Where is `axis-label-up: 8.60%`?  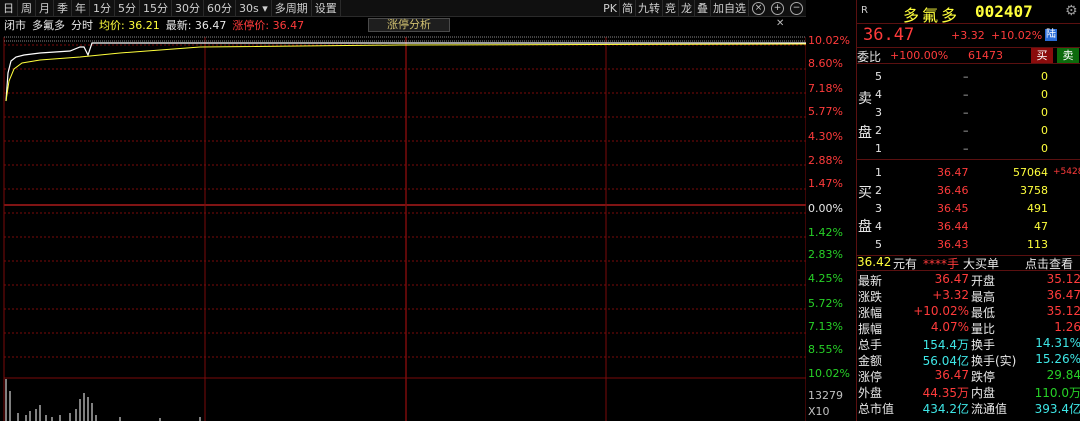
axis-label-up: 8.60% is located at coordinates (825, 63).